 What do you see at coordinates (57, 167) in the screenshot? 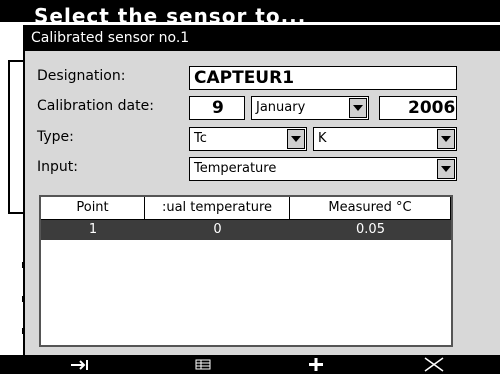
I see `input-label: Input:` at bounding box center [57, 167].